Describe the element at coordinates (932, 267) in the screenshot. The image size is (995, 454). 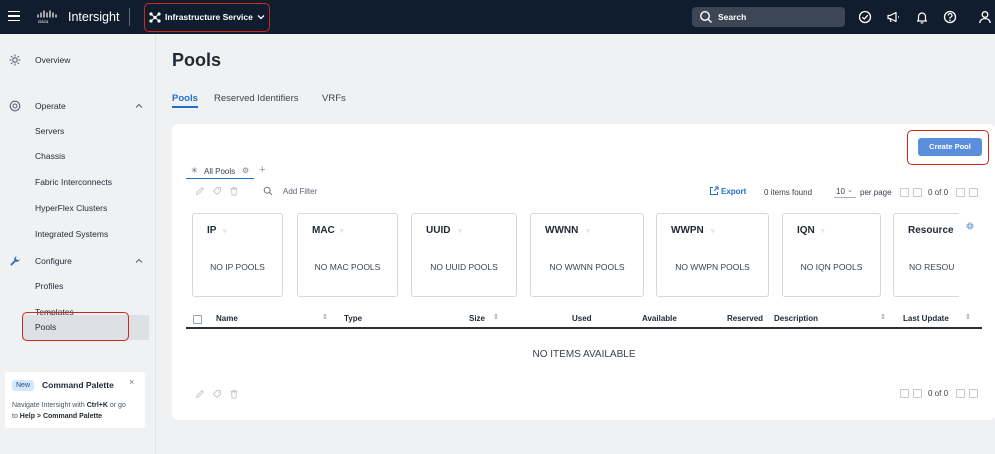
I see `tile-empty-text: NO RESOU` at that location.